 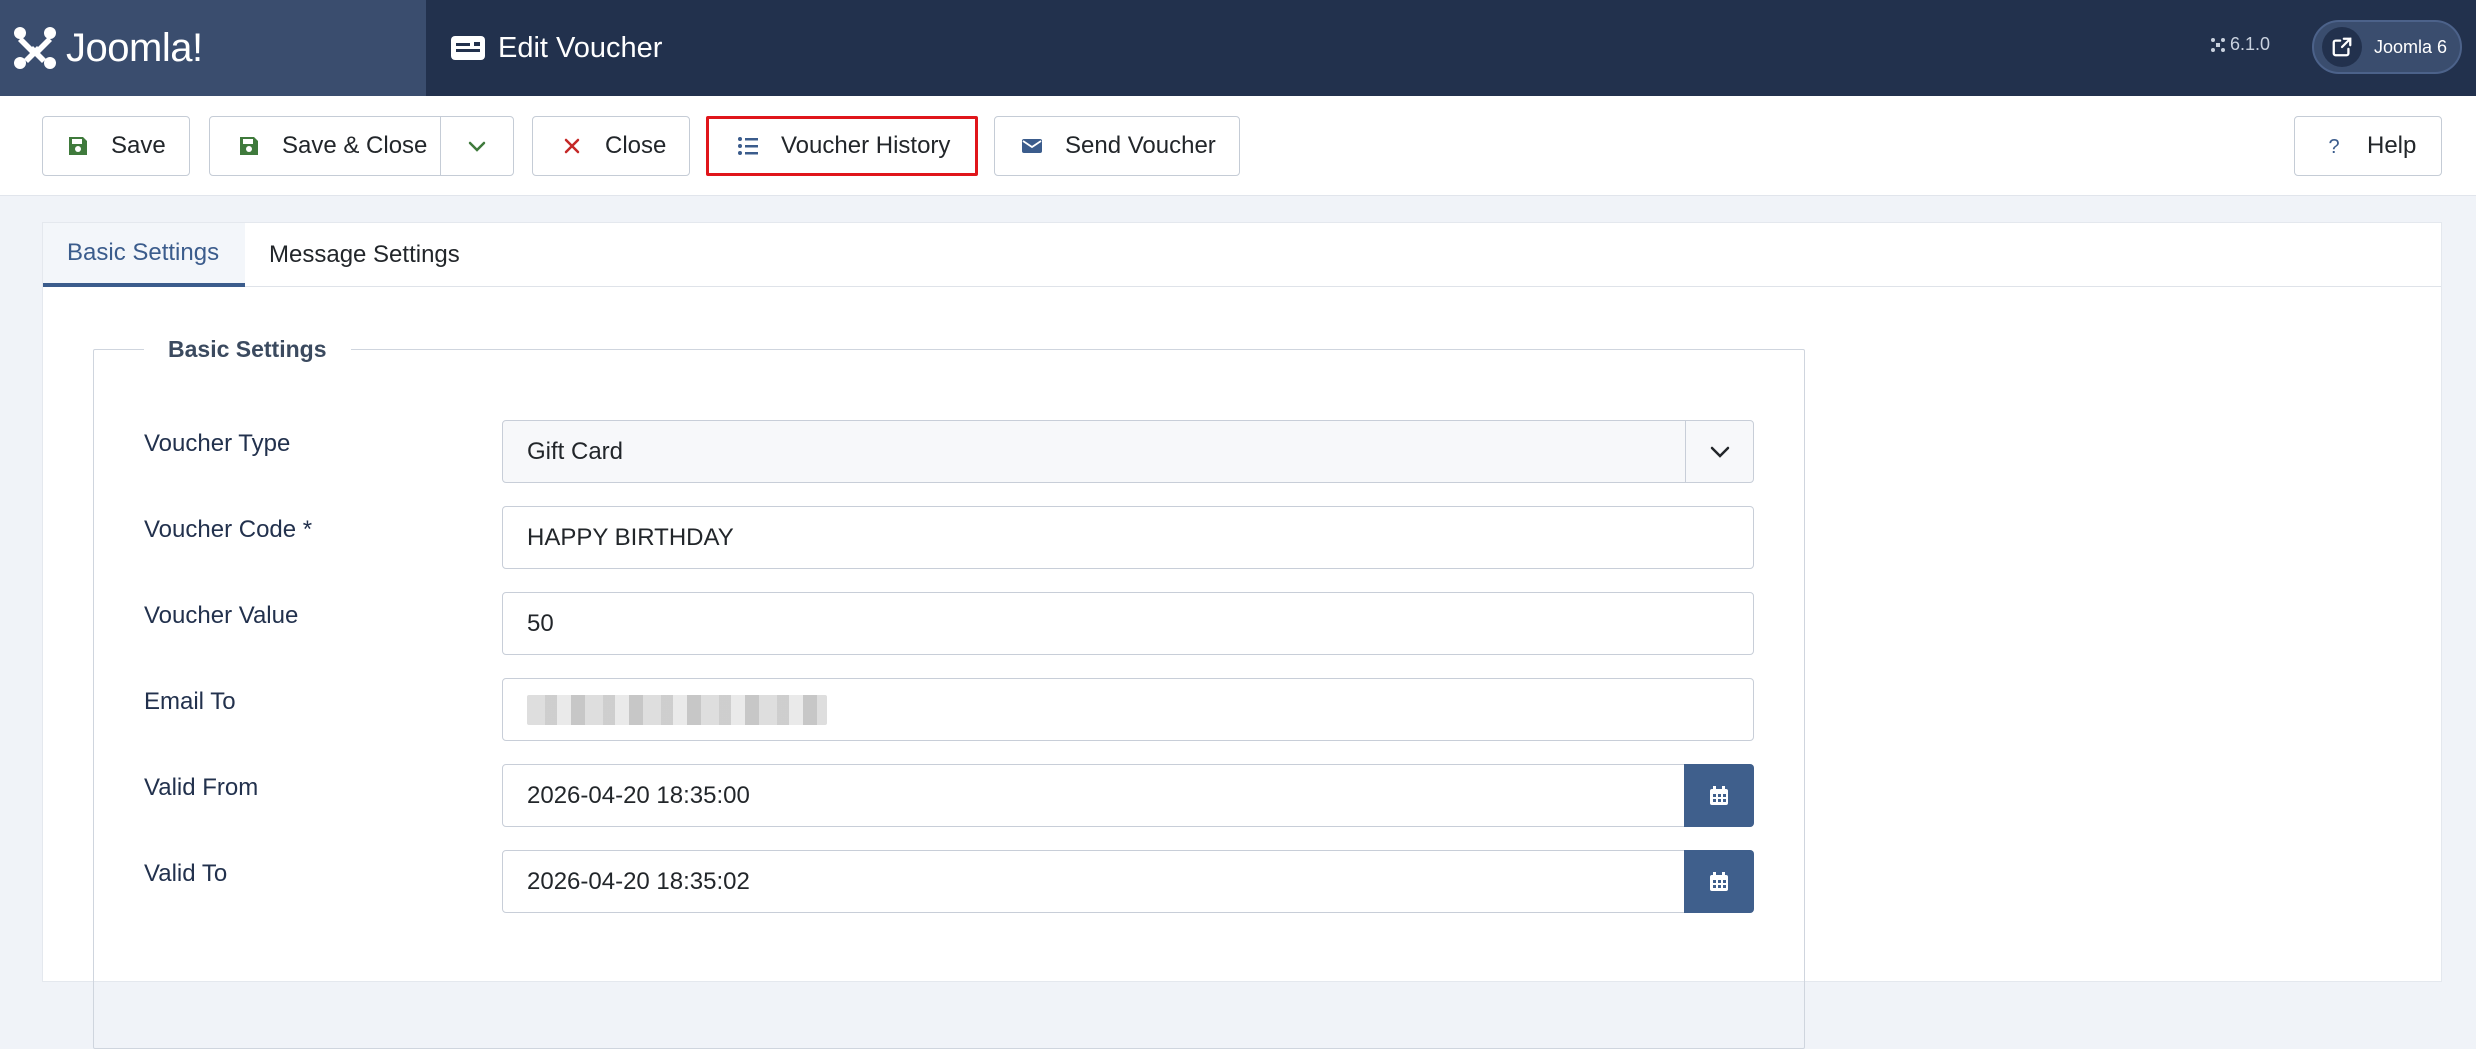 I want to click on voucher-value-row: Voucher Value 50, so click(x=950, y=624).